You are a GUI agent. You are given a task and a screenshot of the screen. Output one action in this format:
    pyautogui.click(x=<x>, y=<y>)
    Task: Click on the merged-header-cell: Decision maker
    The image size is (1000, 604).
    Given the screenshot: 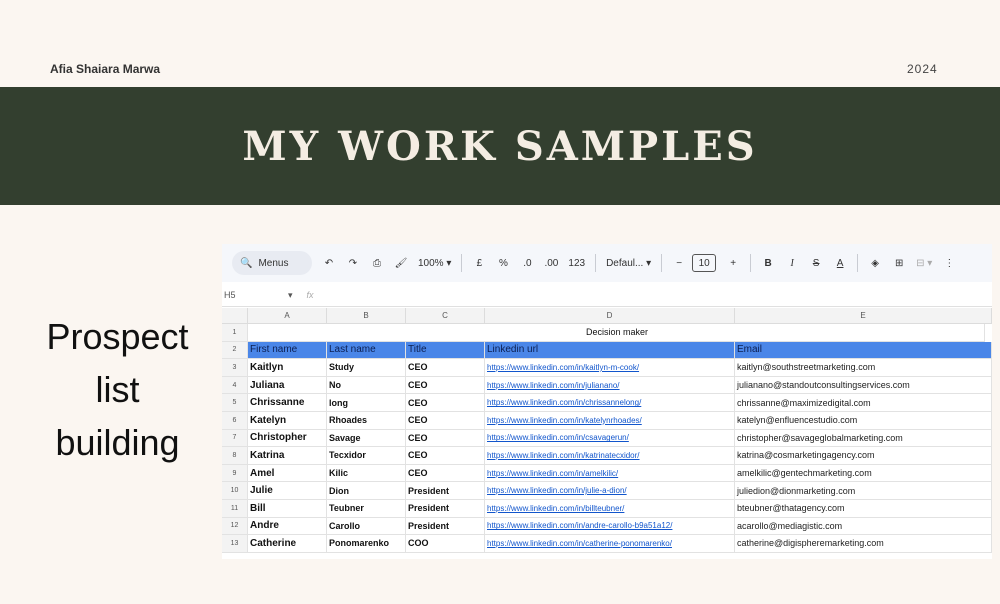 What is the action you would take?
    pyautogui.click(x=616, y=333)
    